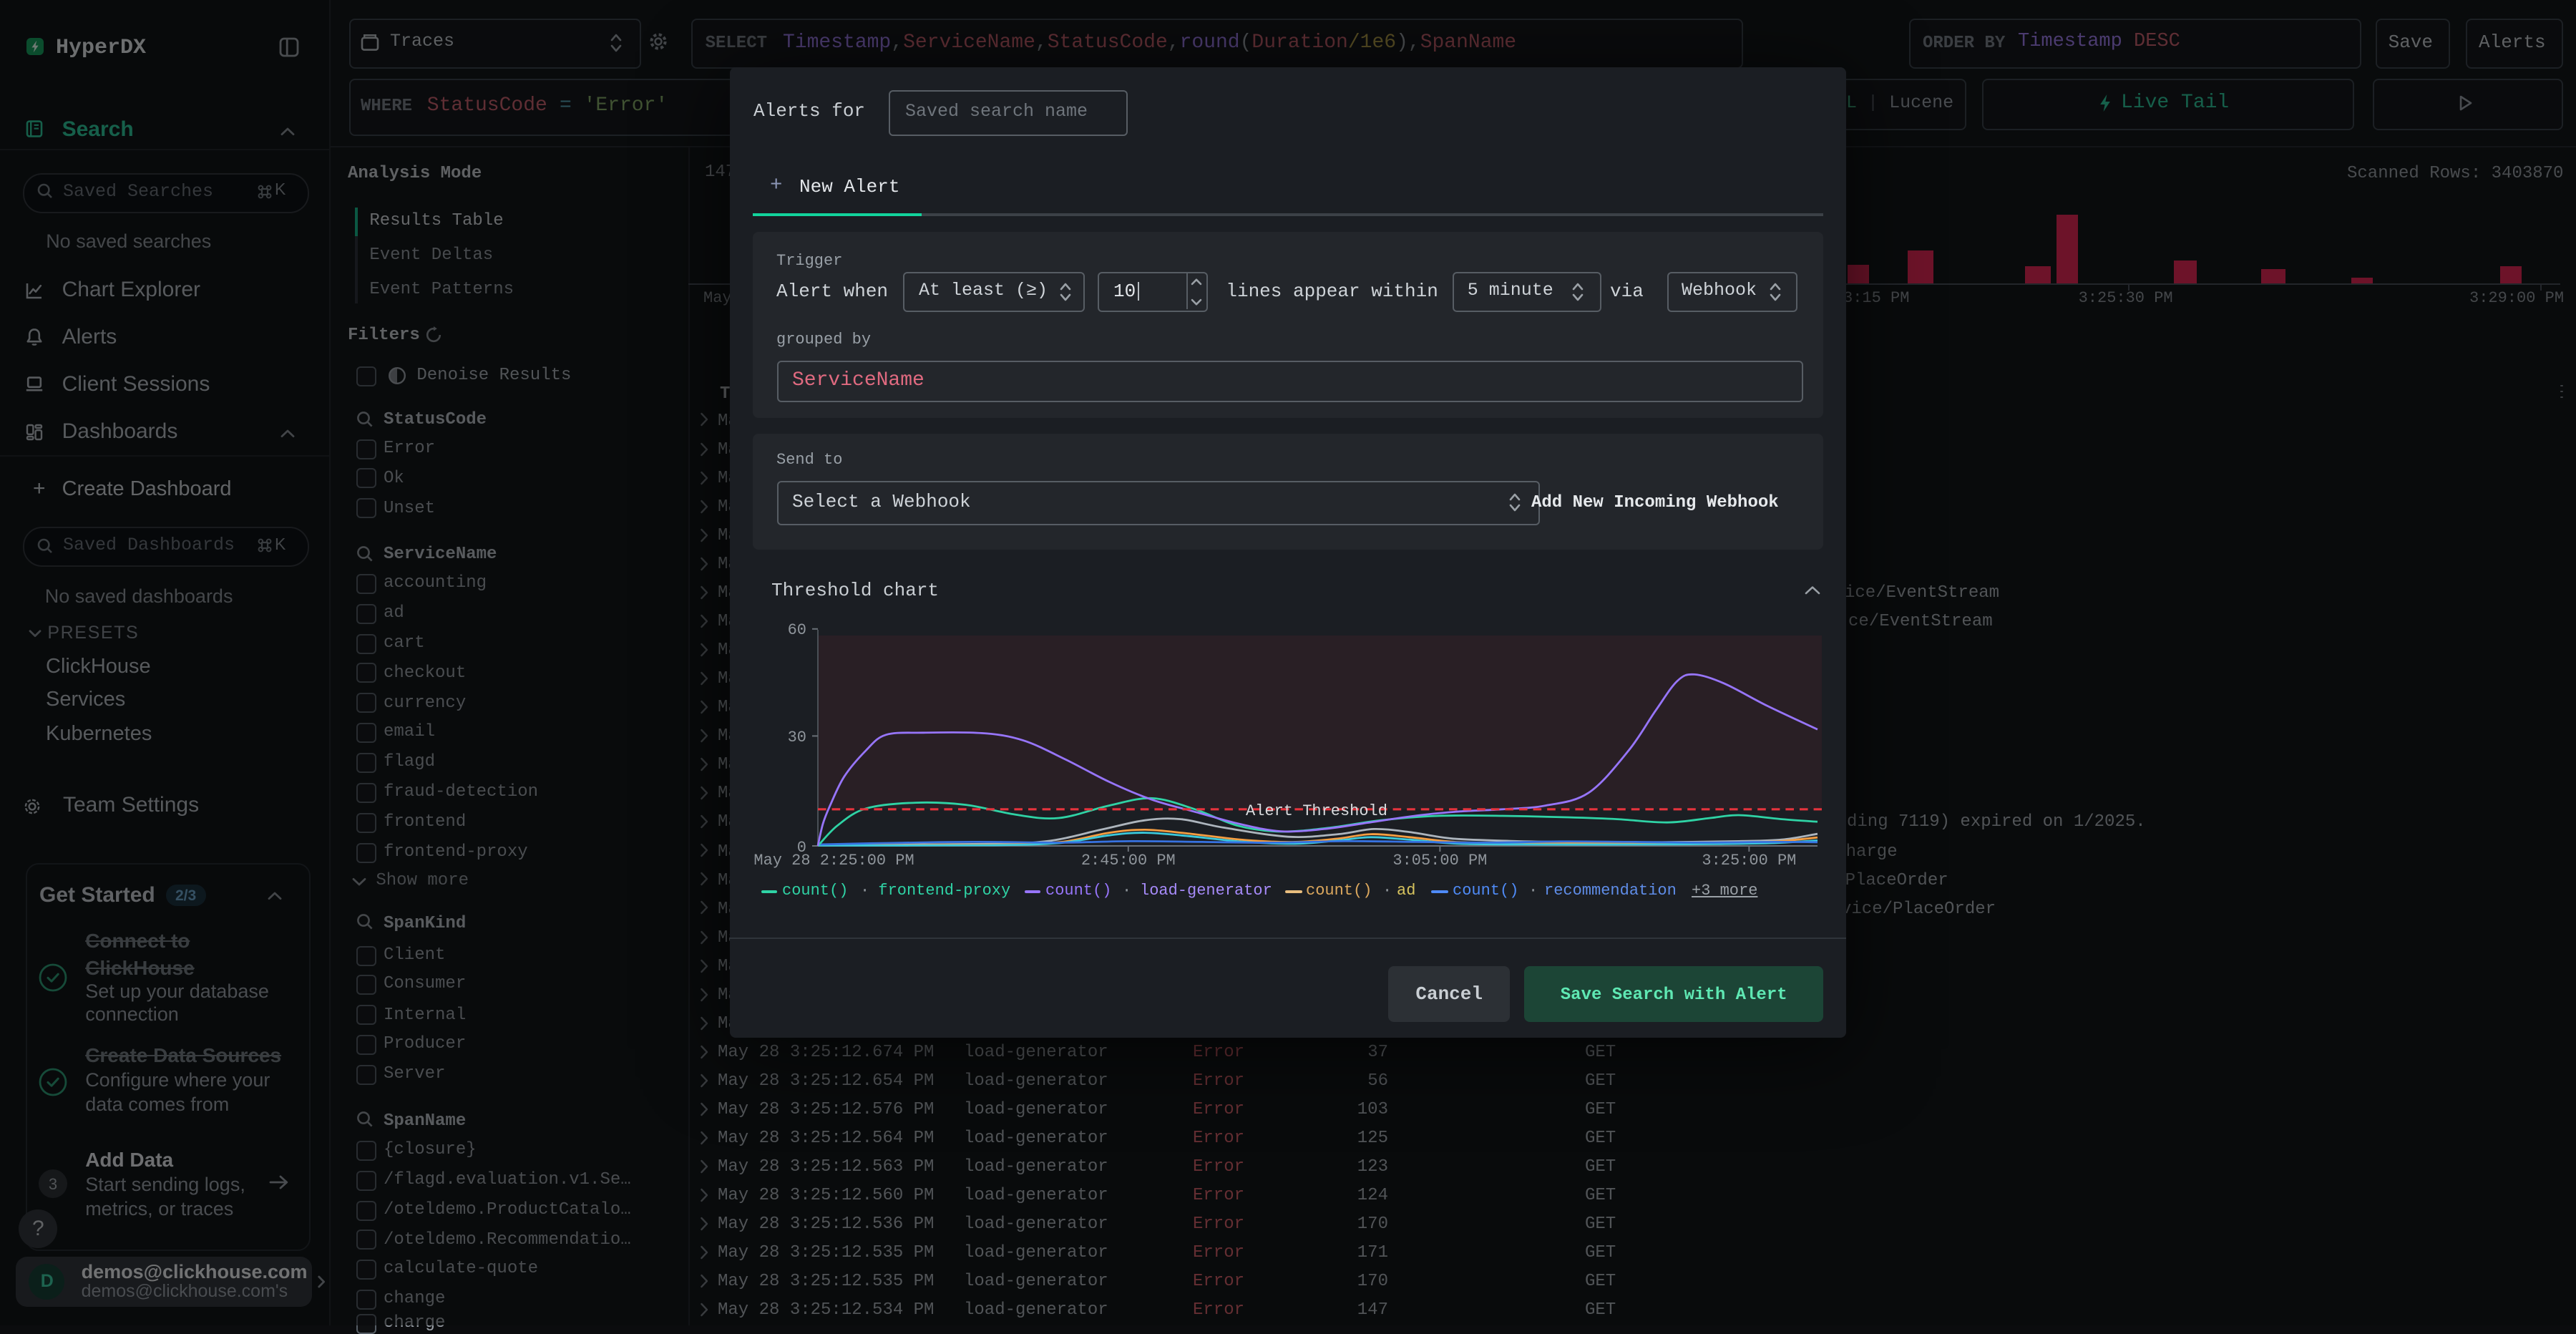 The image size is (2576, 1334). What do you see at coordinates (1439, 861) in the screenshot?
I see `svg-text: 3:05:00 PM` at bounding box center [1439, 861].